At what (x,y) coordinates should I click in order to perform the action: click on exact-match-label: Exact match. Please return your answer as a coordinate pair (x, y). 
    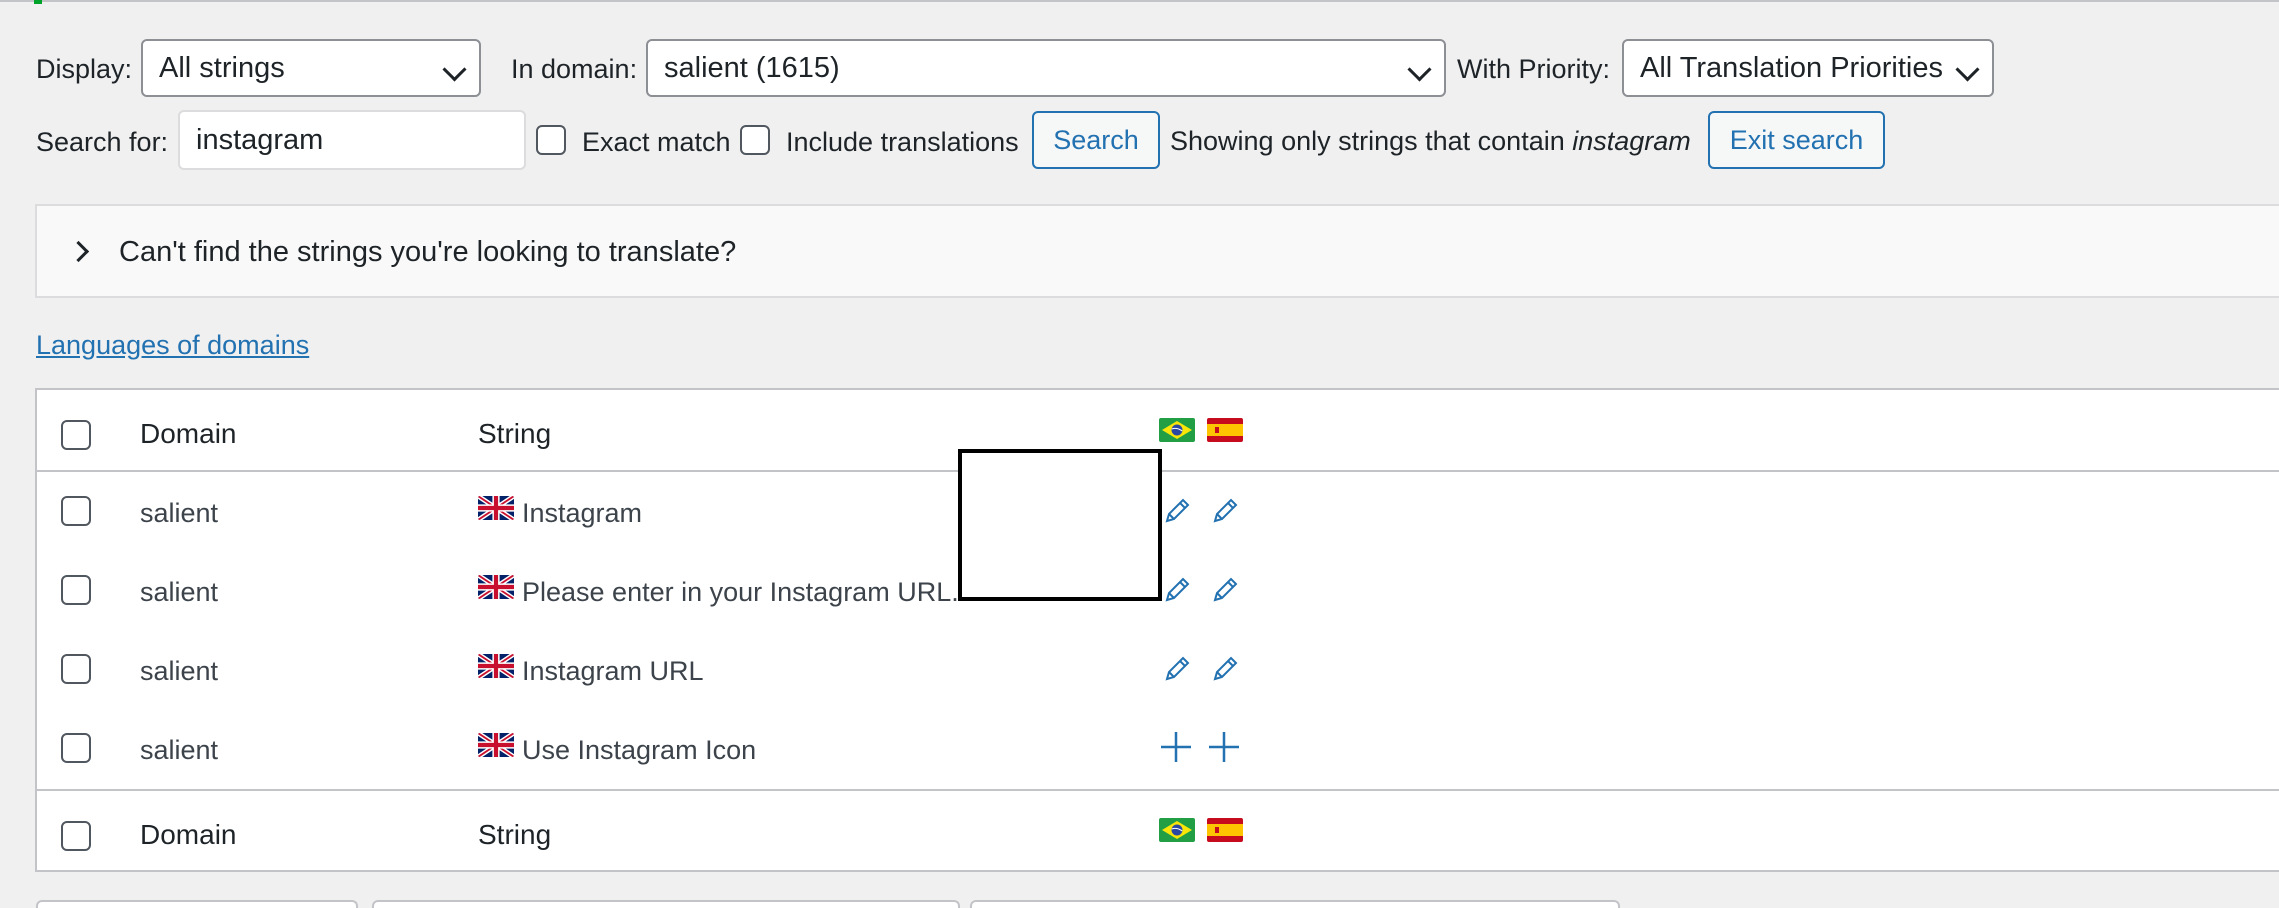
    Looking at the image, I should click on (656, 142).